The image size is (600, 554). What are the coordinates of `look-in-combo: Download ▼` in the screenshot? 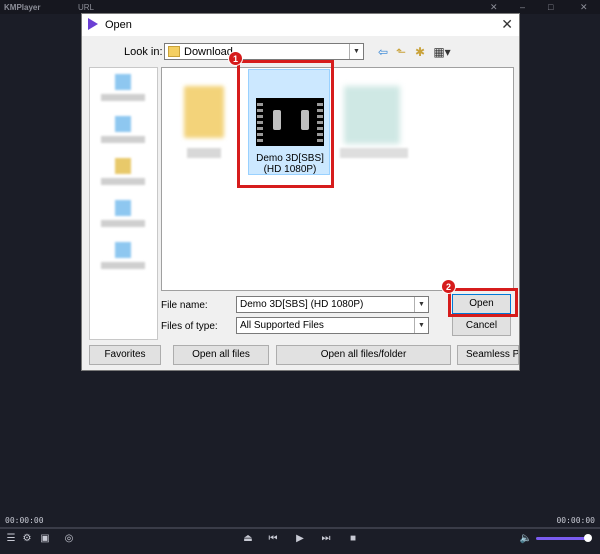 It's located at (264, 51).